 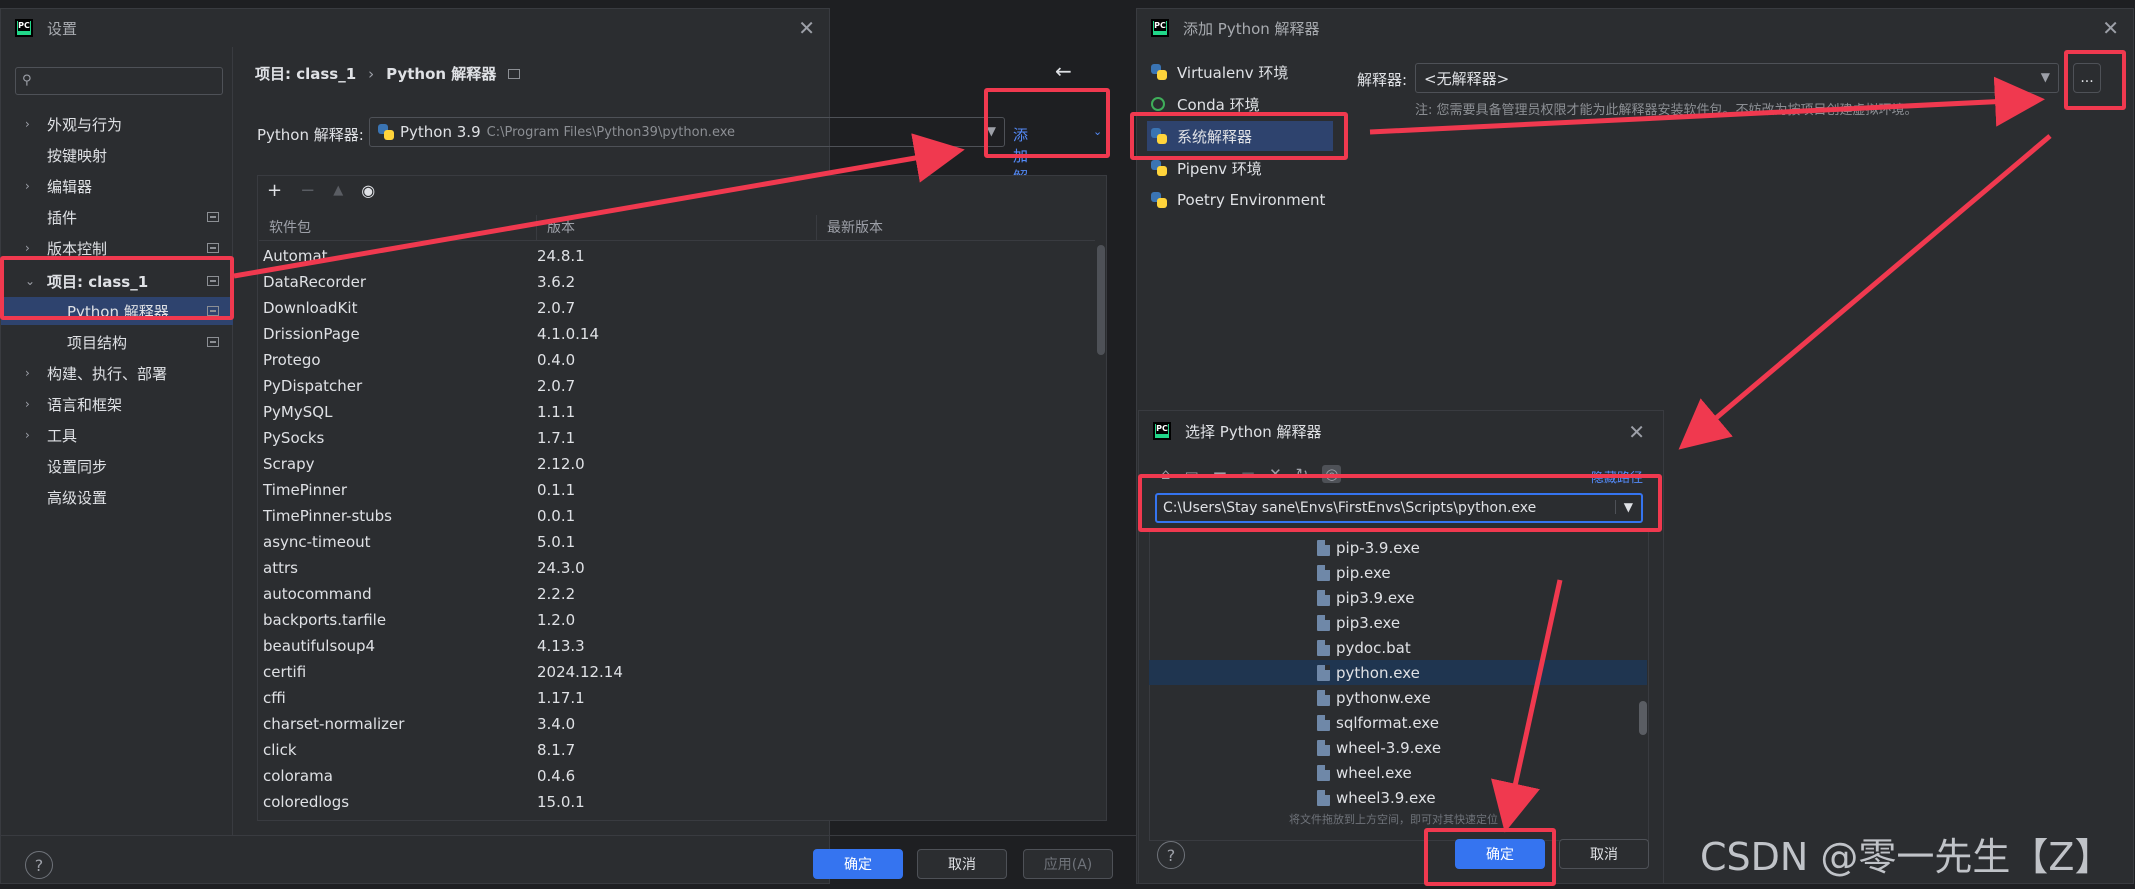 What do you see at coordinates (1865, 292) in the screenshot?
I see `arrow-browse-to-path` at bounding box center [1865, 292].